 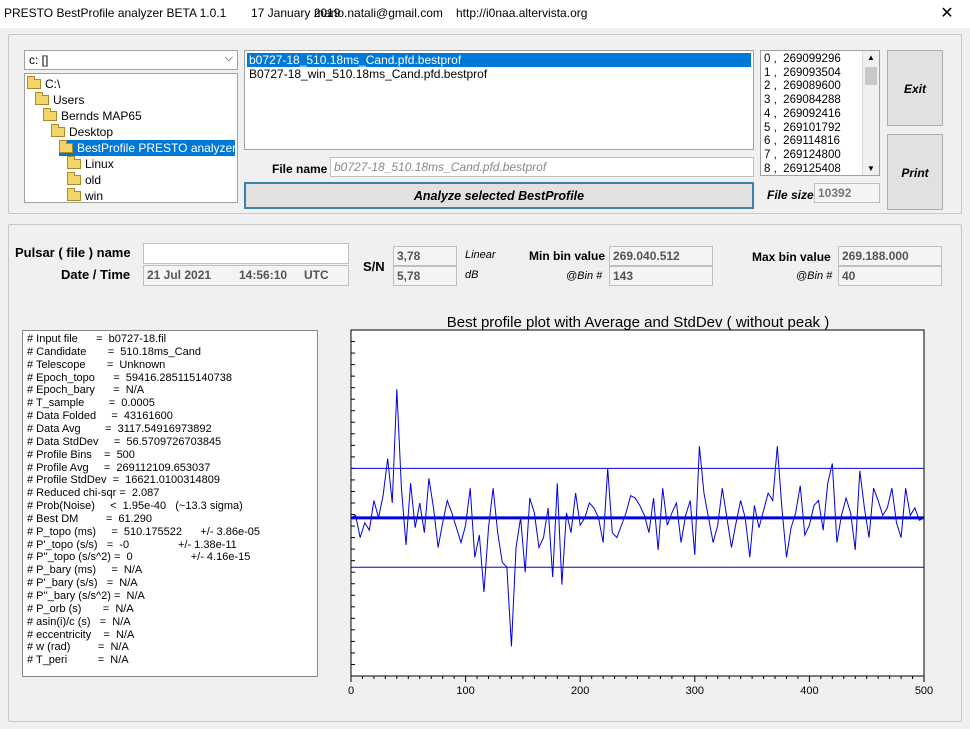 I want to click on min-bin-label: Min bin value, so click(x=567, y=256).